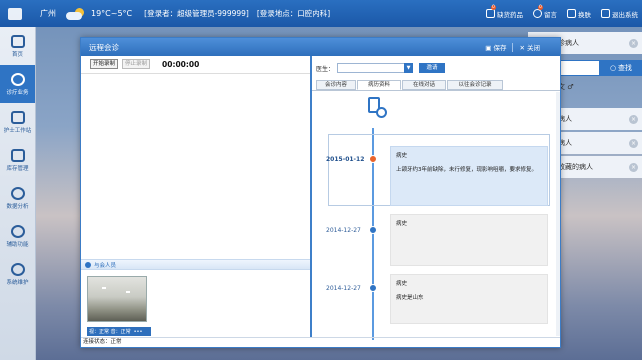  I want to click on tab-medical-records: 病历资料, so click(379, 85).